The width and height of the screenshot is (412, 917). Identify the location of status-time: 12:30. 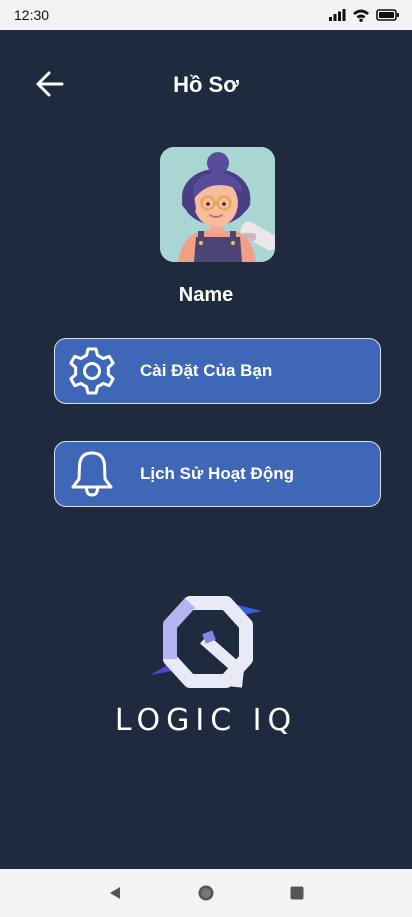
(32, 15).